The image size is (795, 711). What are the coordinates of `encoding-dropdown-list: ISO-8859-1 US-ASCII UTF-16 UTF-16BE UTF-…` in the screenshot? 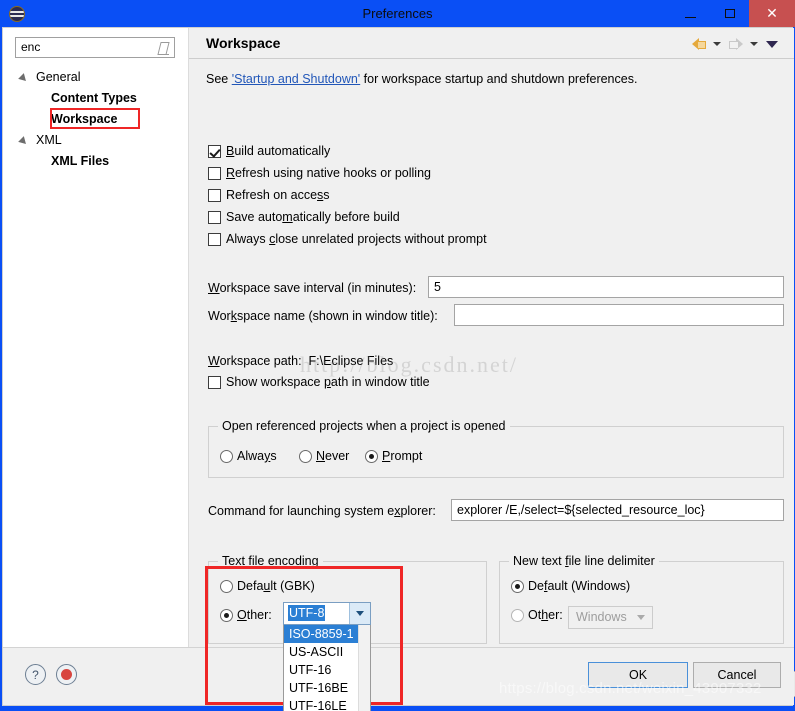 It's located at (327, 668).